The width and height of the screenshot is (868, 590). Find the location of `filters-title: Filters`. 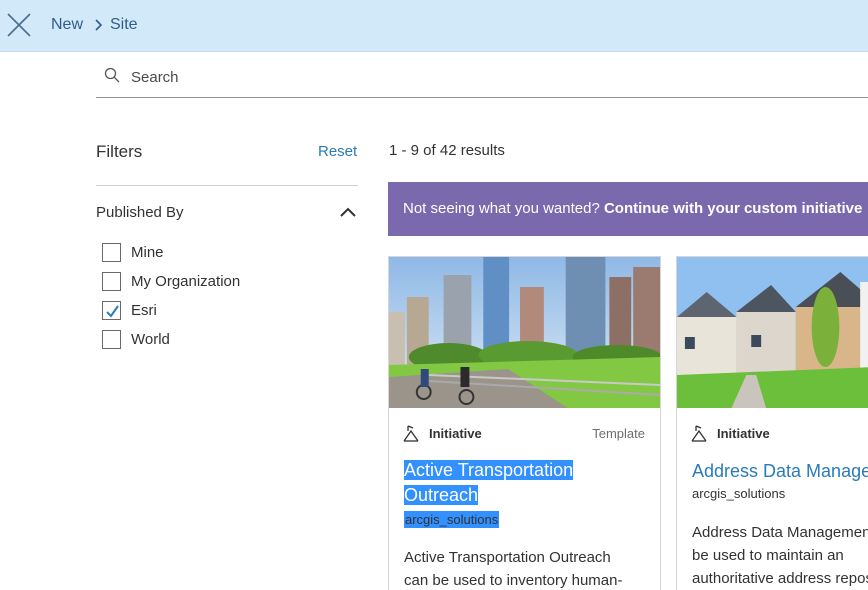

filters-title: Filters is located at coordinates (119, 151).